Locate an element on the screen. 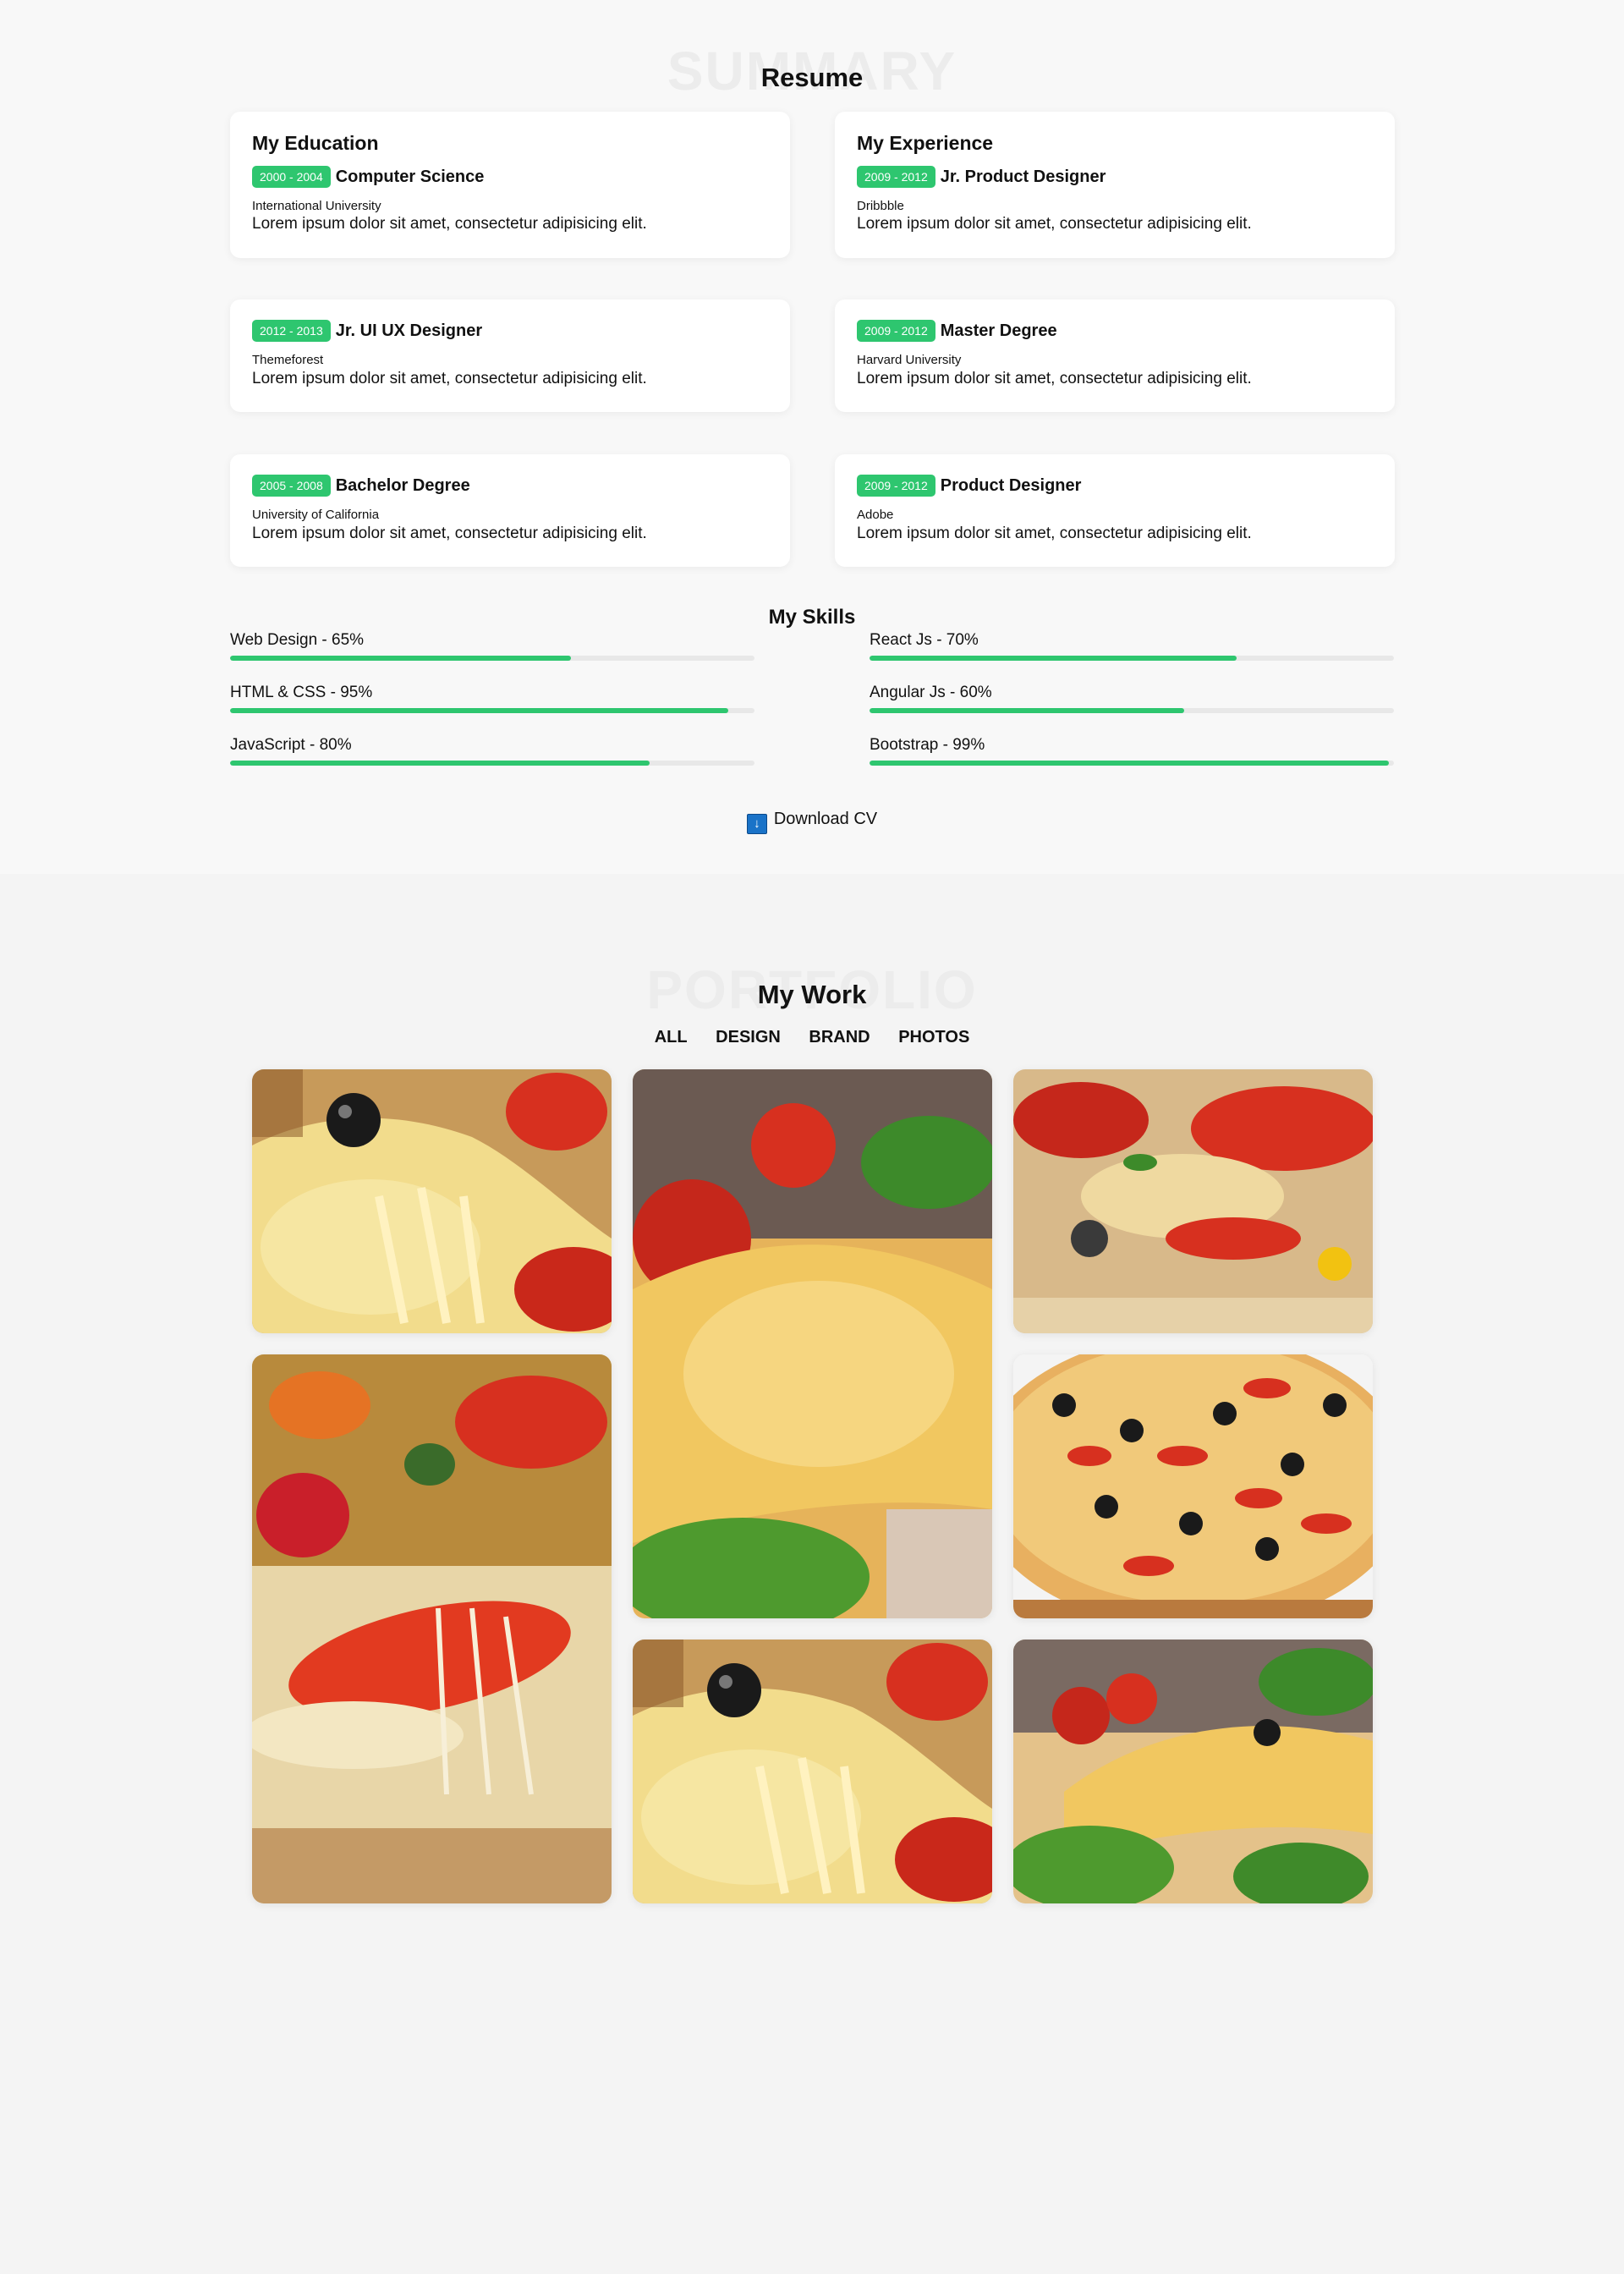 This screenshot has width=1624, height=2274. entry-title: Jr. UI UX Designer is located at coordinates (409, 331).